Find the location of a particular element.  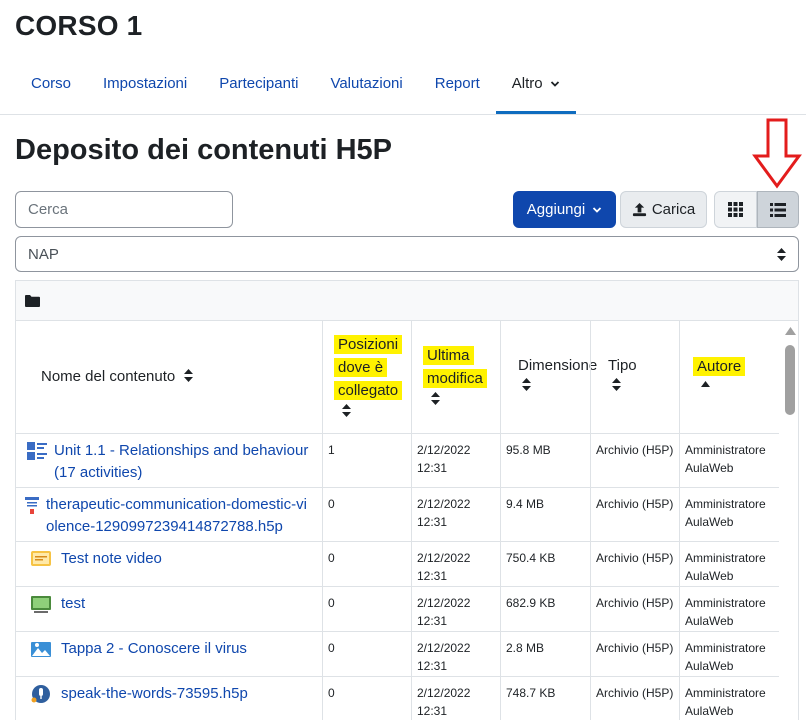

add-content-button: Aggiungi is located at coordinates (564, 209).